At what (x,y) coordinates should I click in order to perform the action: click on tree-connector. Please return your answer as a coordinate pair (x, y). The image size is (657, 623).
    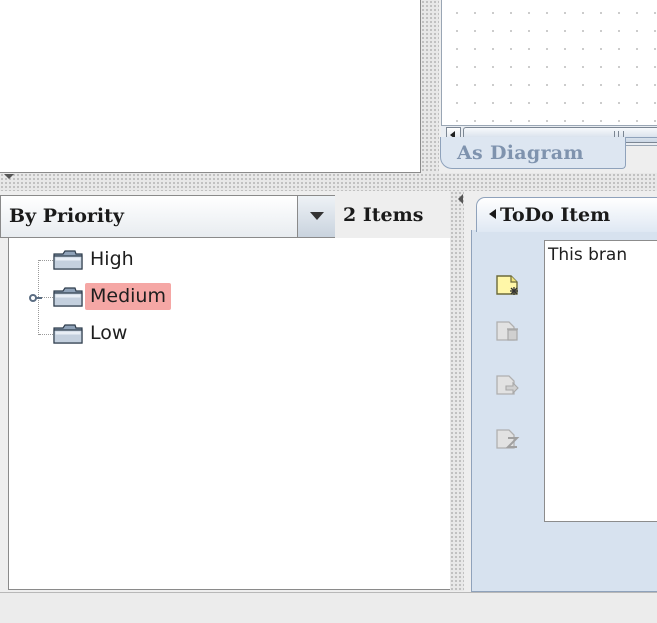
    Looking at the image, I should click on (39, 298).